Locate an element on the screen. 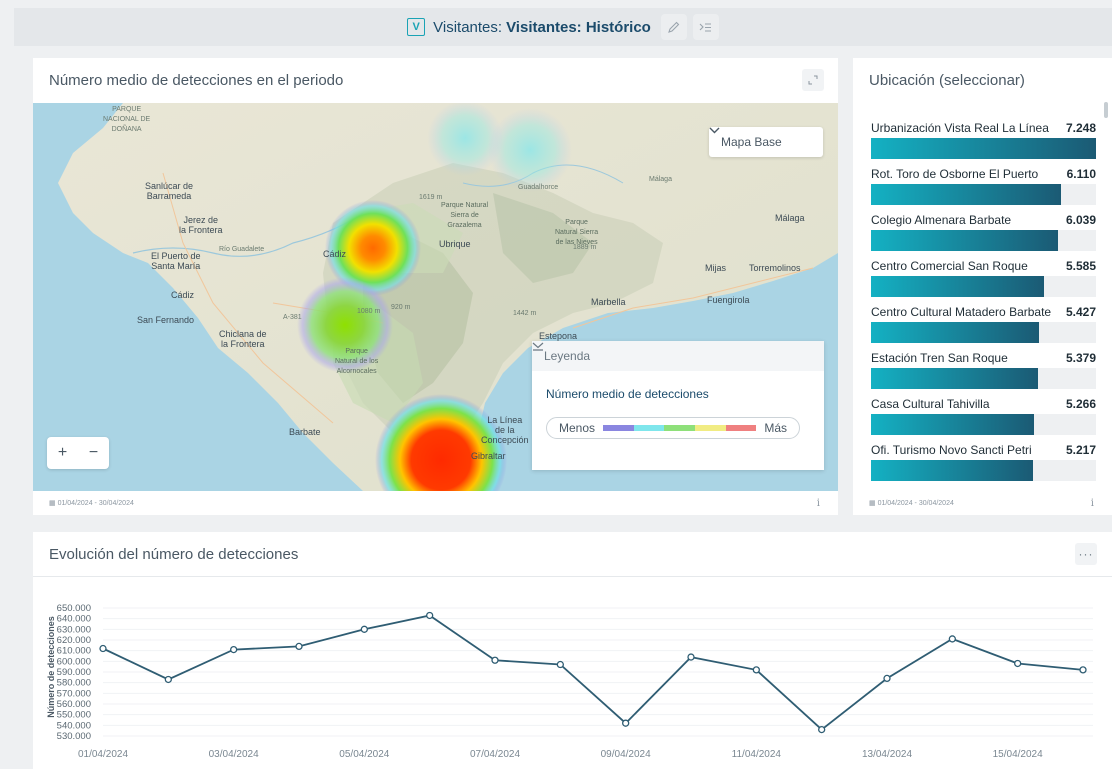 This screenshot has height=769, width=1112. scrollbar-thumb is located at coordinates (1106, 110).